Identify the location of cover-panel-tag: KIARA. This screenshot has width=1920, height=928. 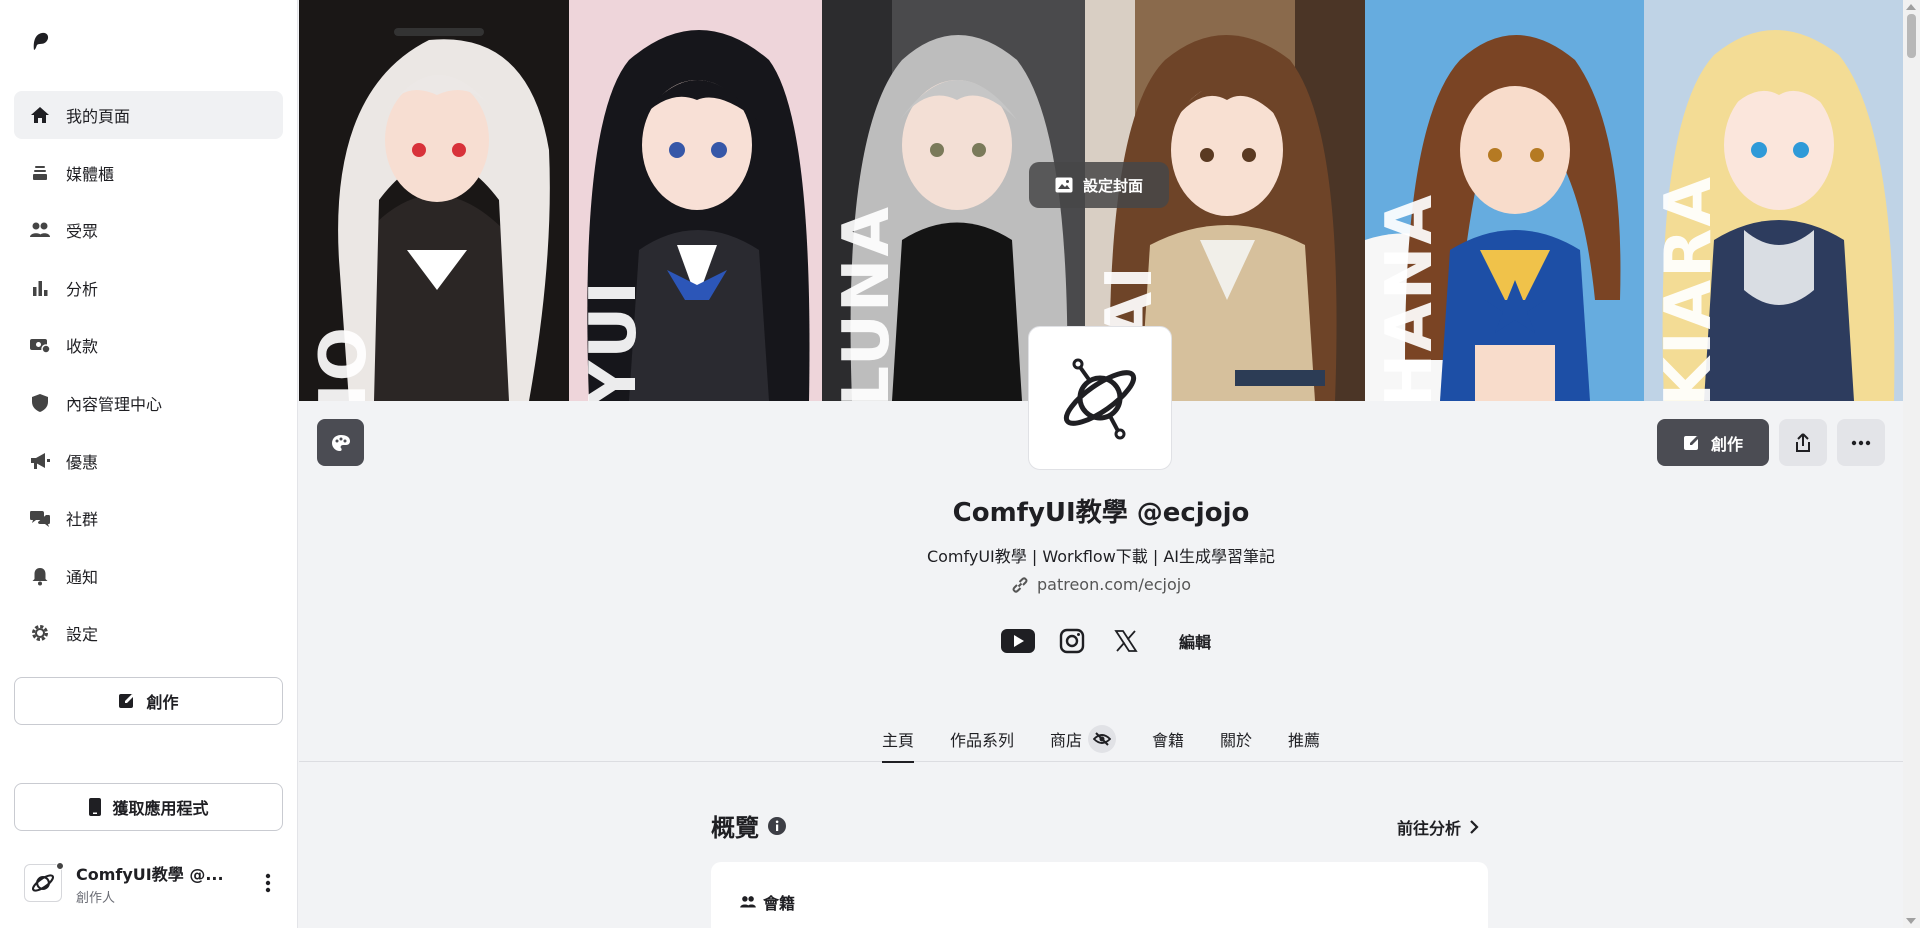
(1689, 288).